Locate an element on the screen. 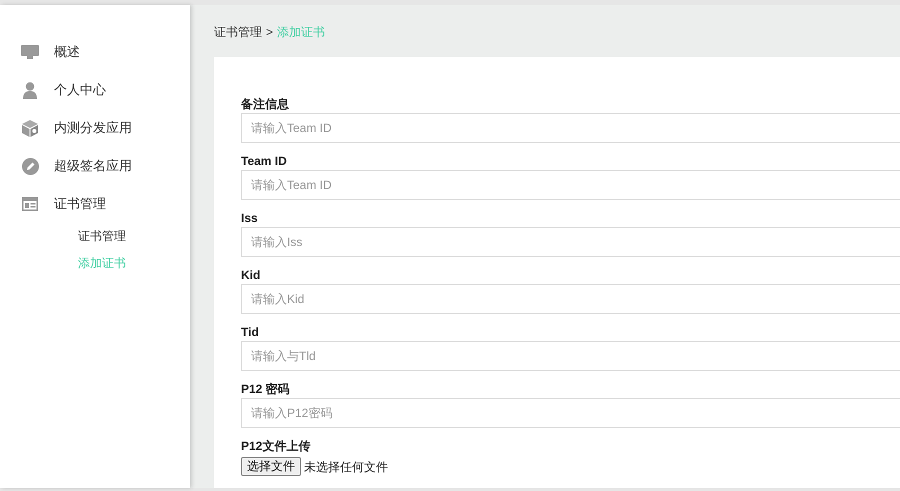 The image size is (900, 491). monitor-icon is located at coordinates (30, 52).